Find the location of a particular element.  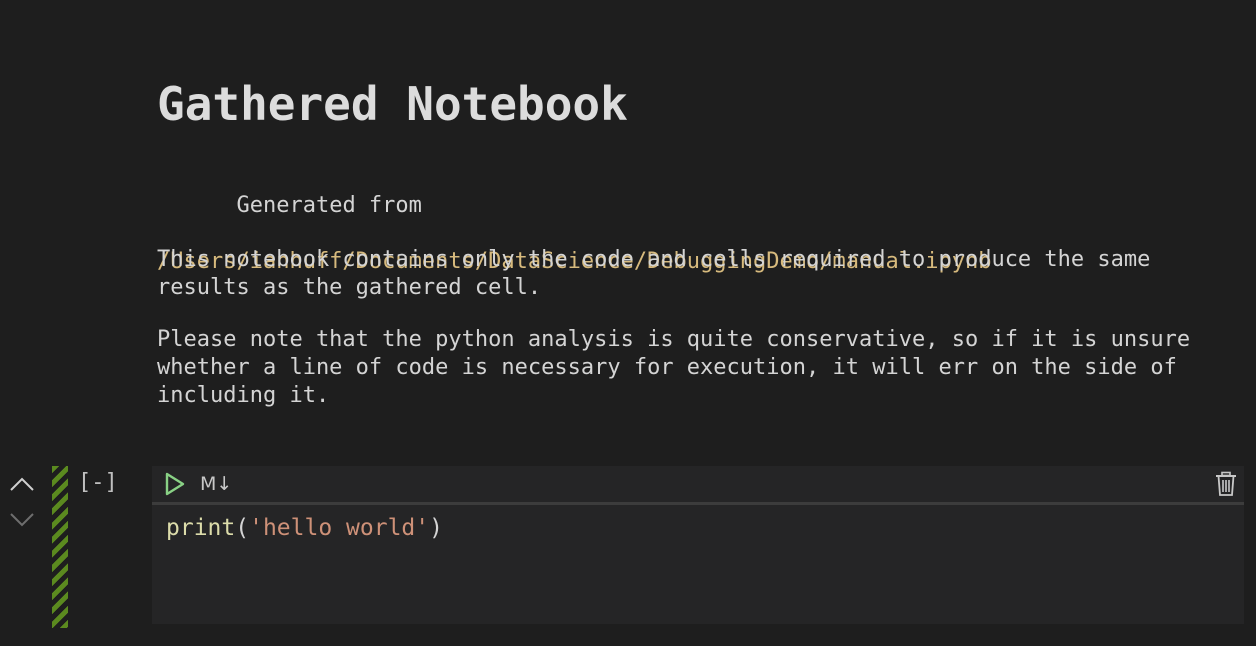

trash-icon is located at coordinates (1226, 483).